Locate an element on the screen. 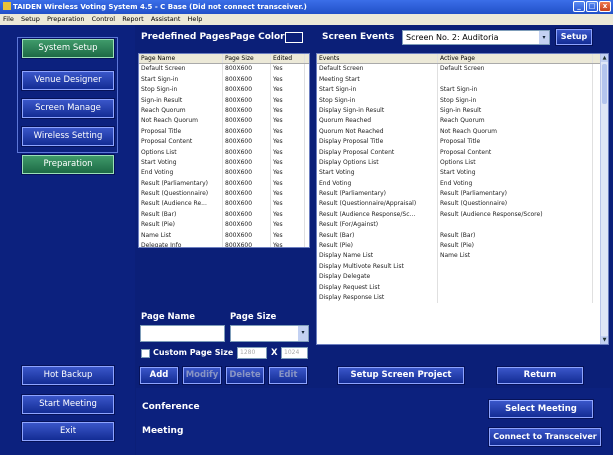 The width and height of the screenshot is (613, 455). setup-button: Setup is located at coordinates (574, 37).